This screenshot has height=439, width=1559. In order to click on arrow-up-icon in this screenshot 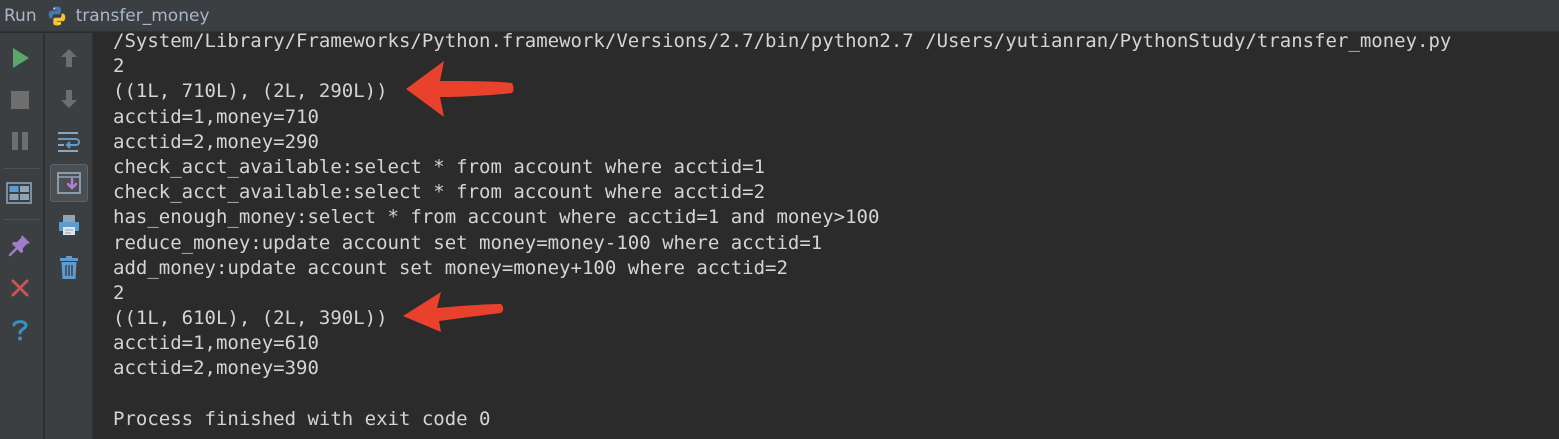, I will do `click(69, 58)`.